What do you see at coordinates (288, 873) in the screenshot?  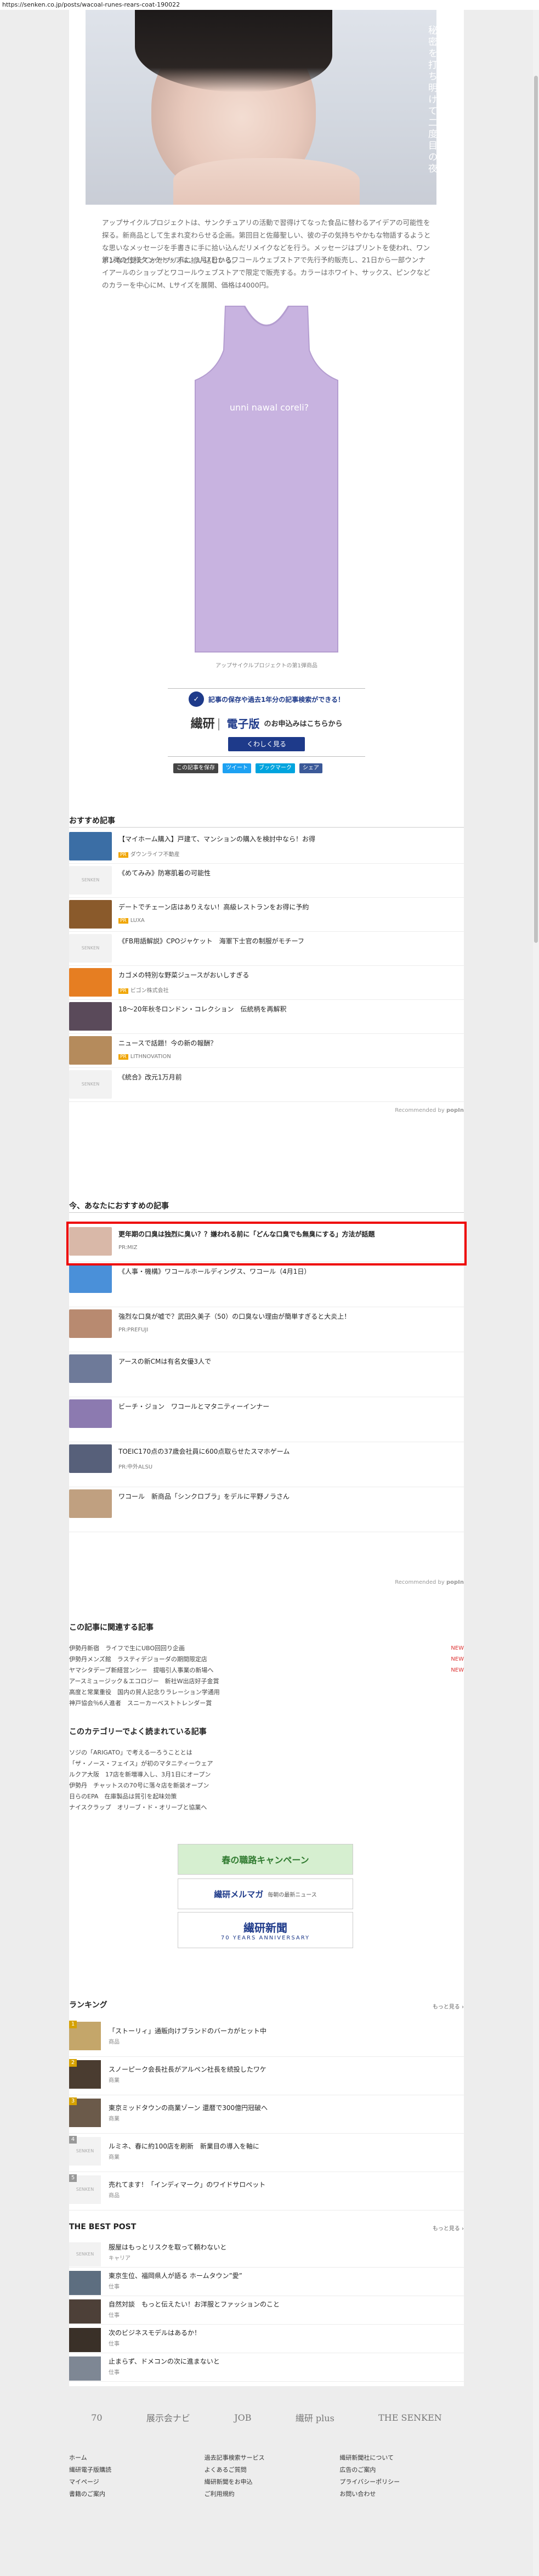 I see `item-title: 《めてみみ》防寒肌着の可能性` at bounding box center [288, 873].